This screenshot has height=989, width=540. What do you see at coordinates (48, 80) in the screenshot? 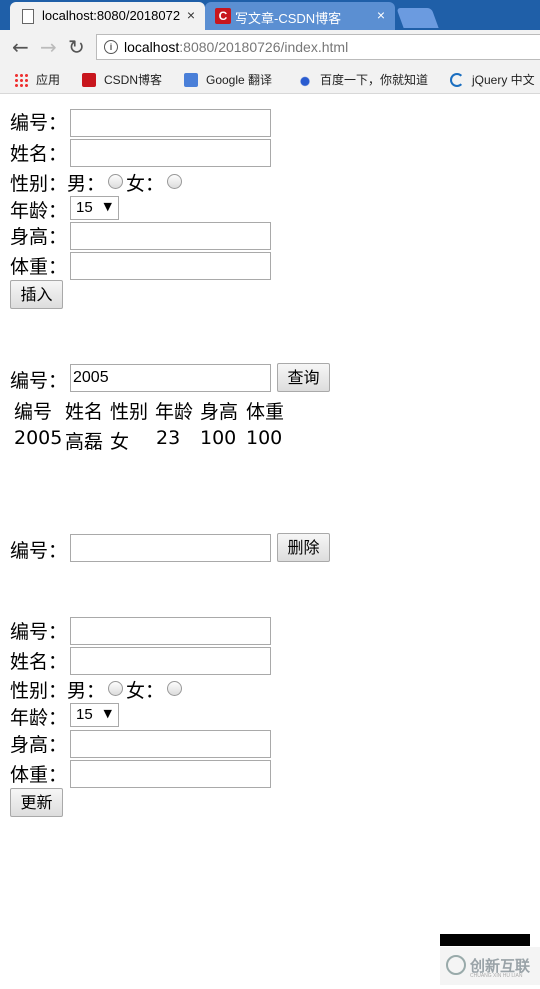
I see `bookmark-label: 应用` at bounding box center [48, 80].